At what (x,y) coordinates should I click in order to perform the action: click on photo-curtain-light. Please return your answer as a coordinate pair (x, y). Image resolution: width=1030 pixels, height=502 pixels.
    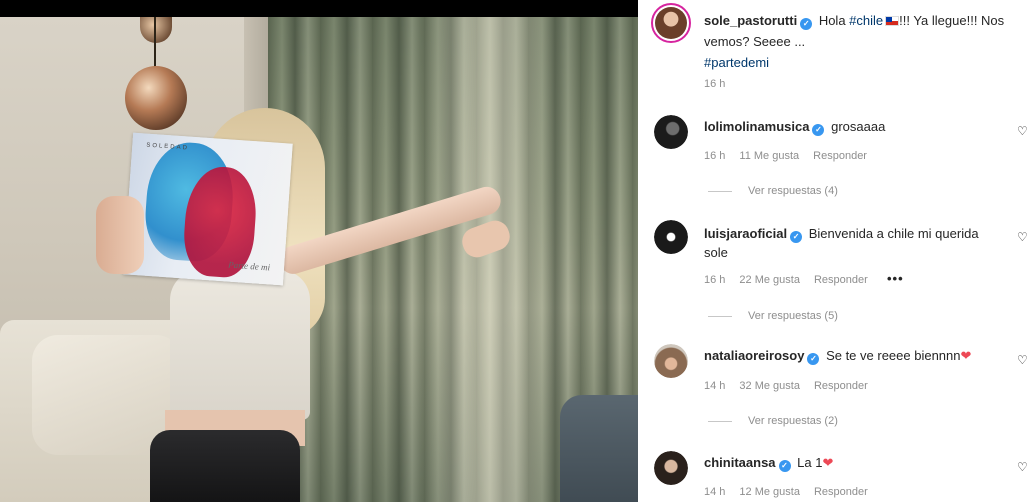
    Looking at the image, I should click on (490, 259).